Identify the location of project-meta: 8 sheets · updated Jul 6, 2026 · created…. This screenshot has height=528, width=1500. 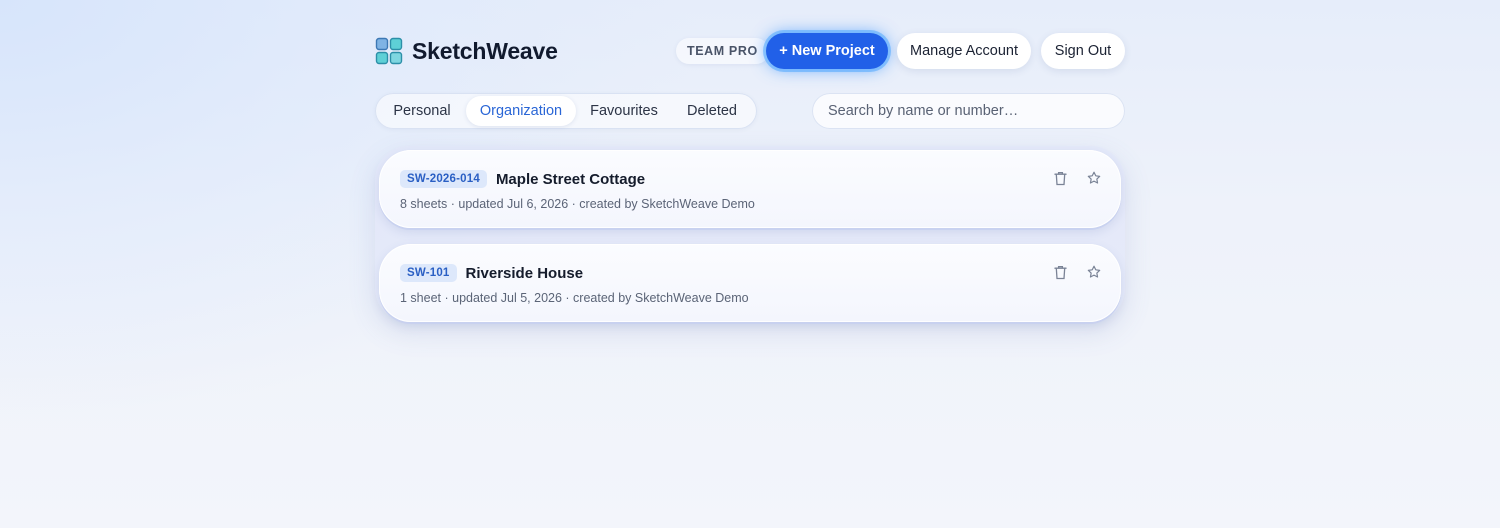
(577, 204).